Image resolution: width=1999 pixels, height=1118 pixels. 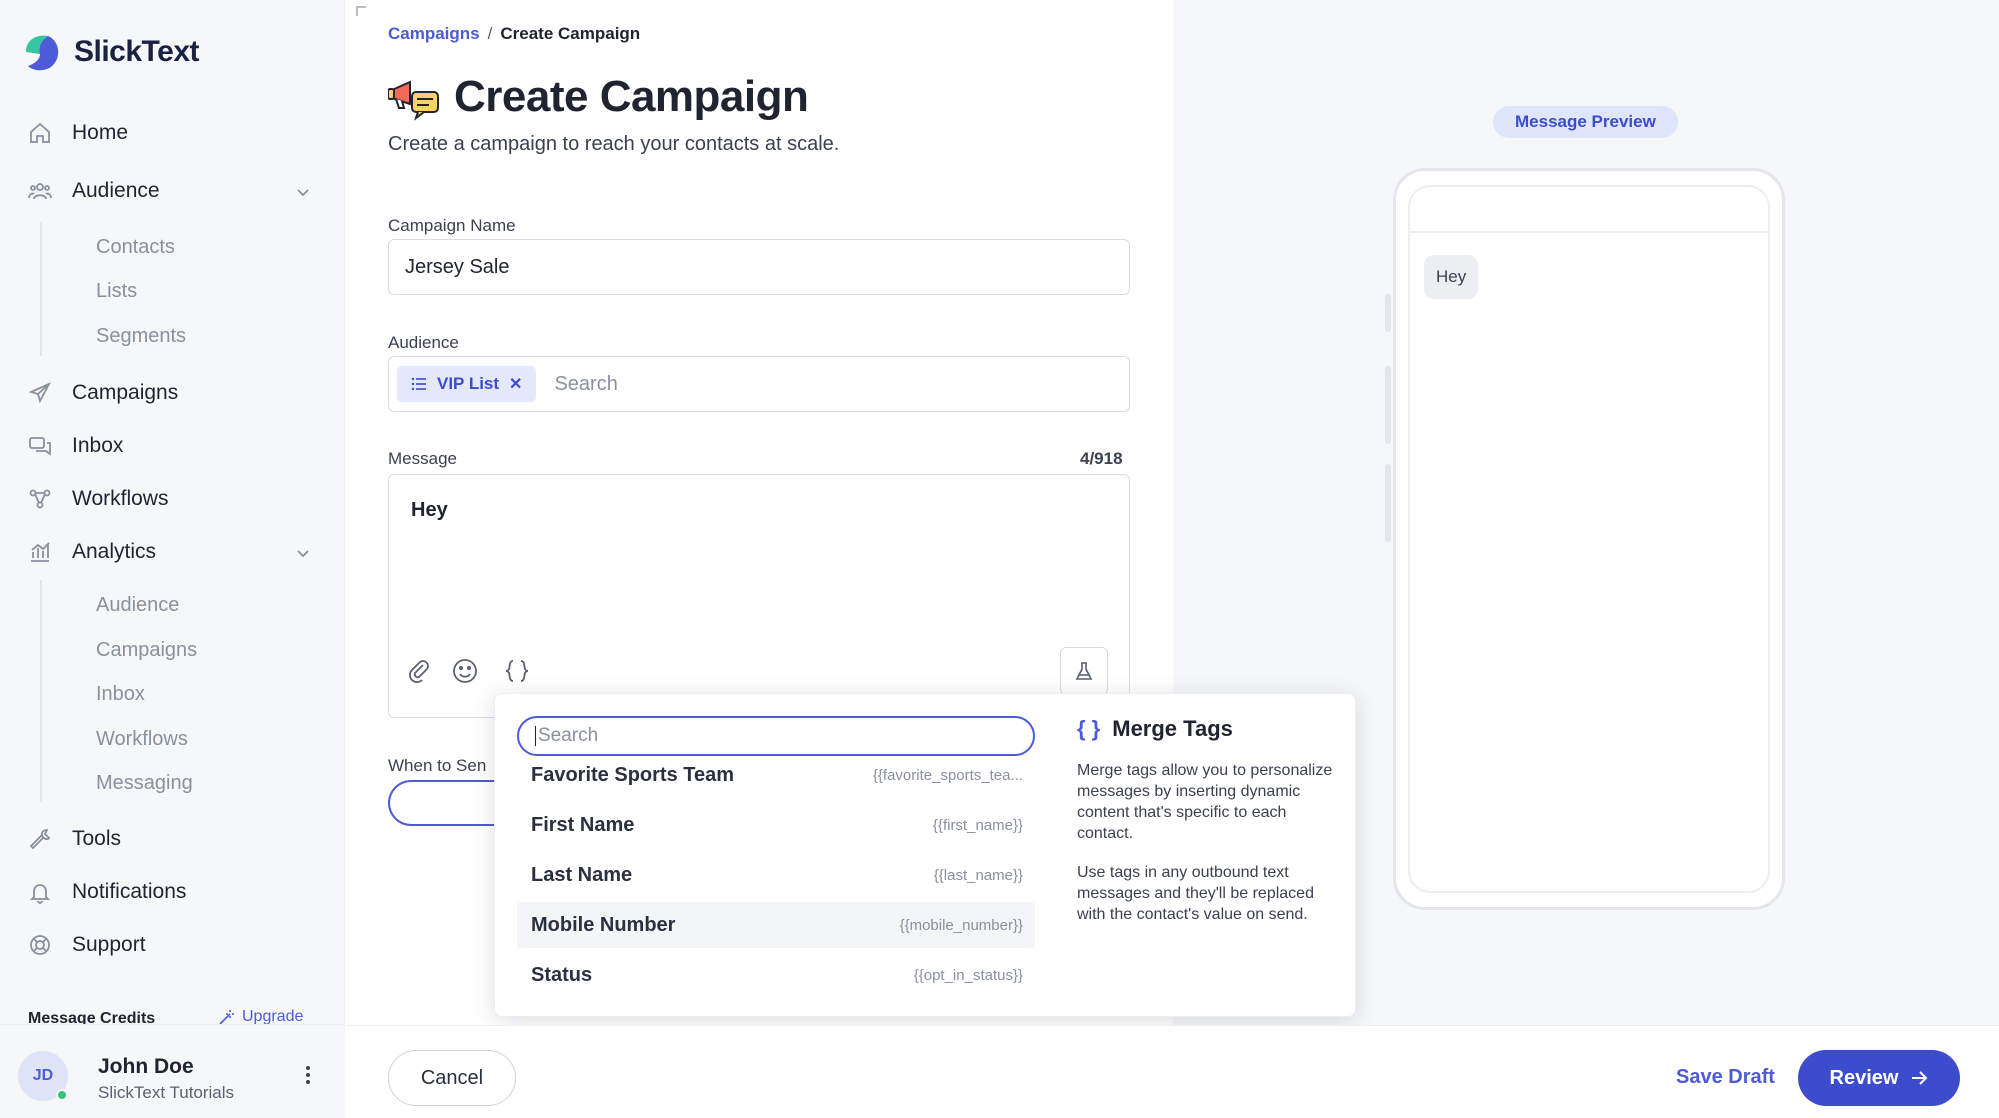 What do you see at coordinates (434, 34) in the screenshot?
I see `breadcrumb-campaigns-link: Campaigns` at bounding box center [434, 34].